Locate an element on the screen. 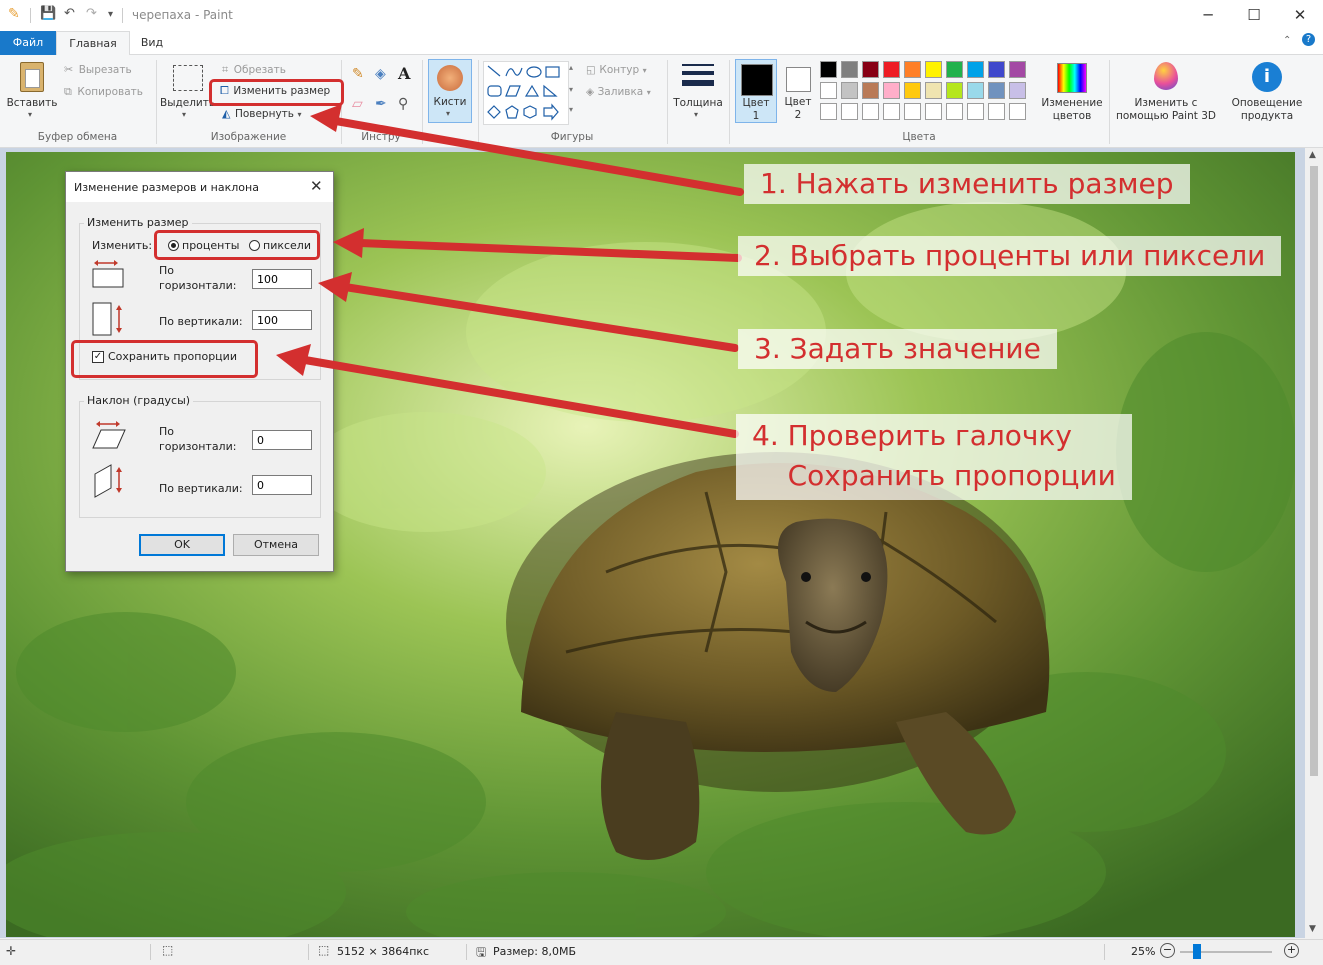 This screenshot has width=1323, height=965. file-size: Размер: 8,0МБ is located at coordinates (535, 951).